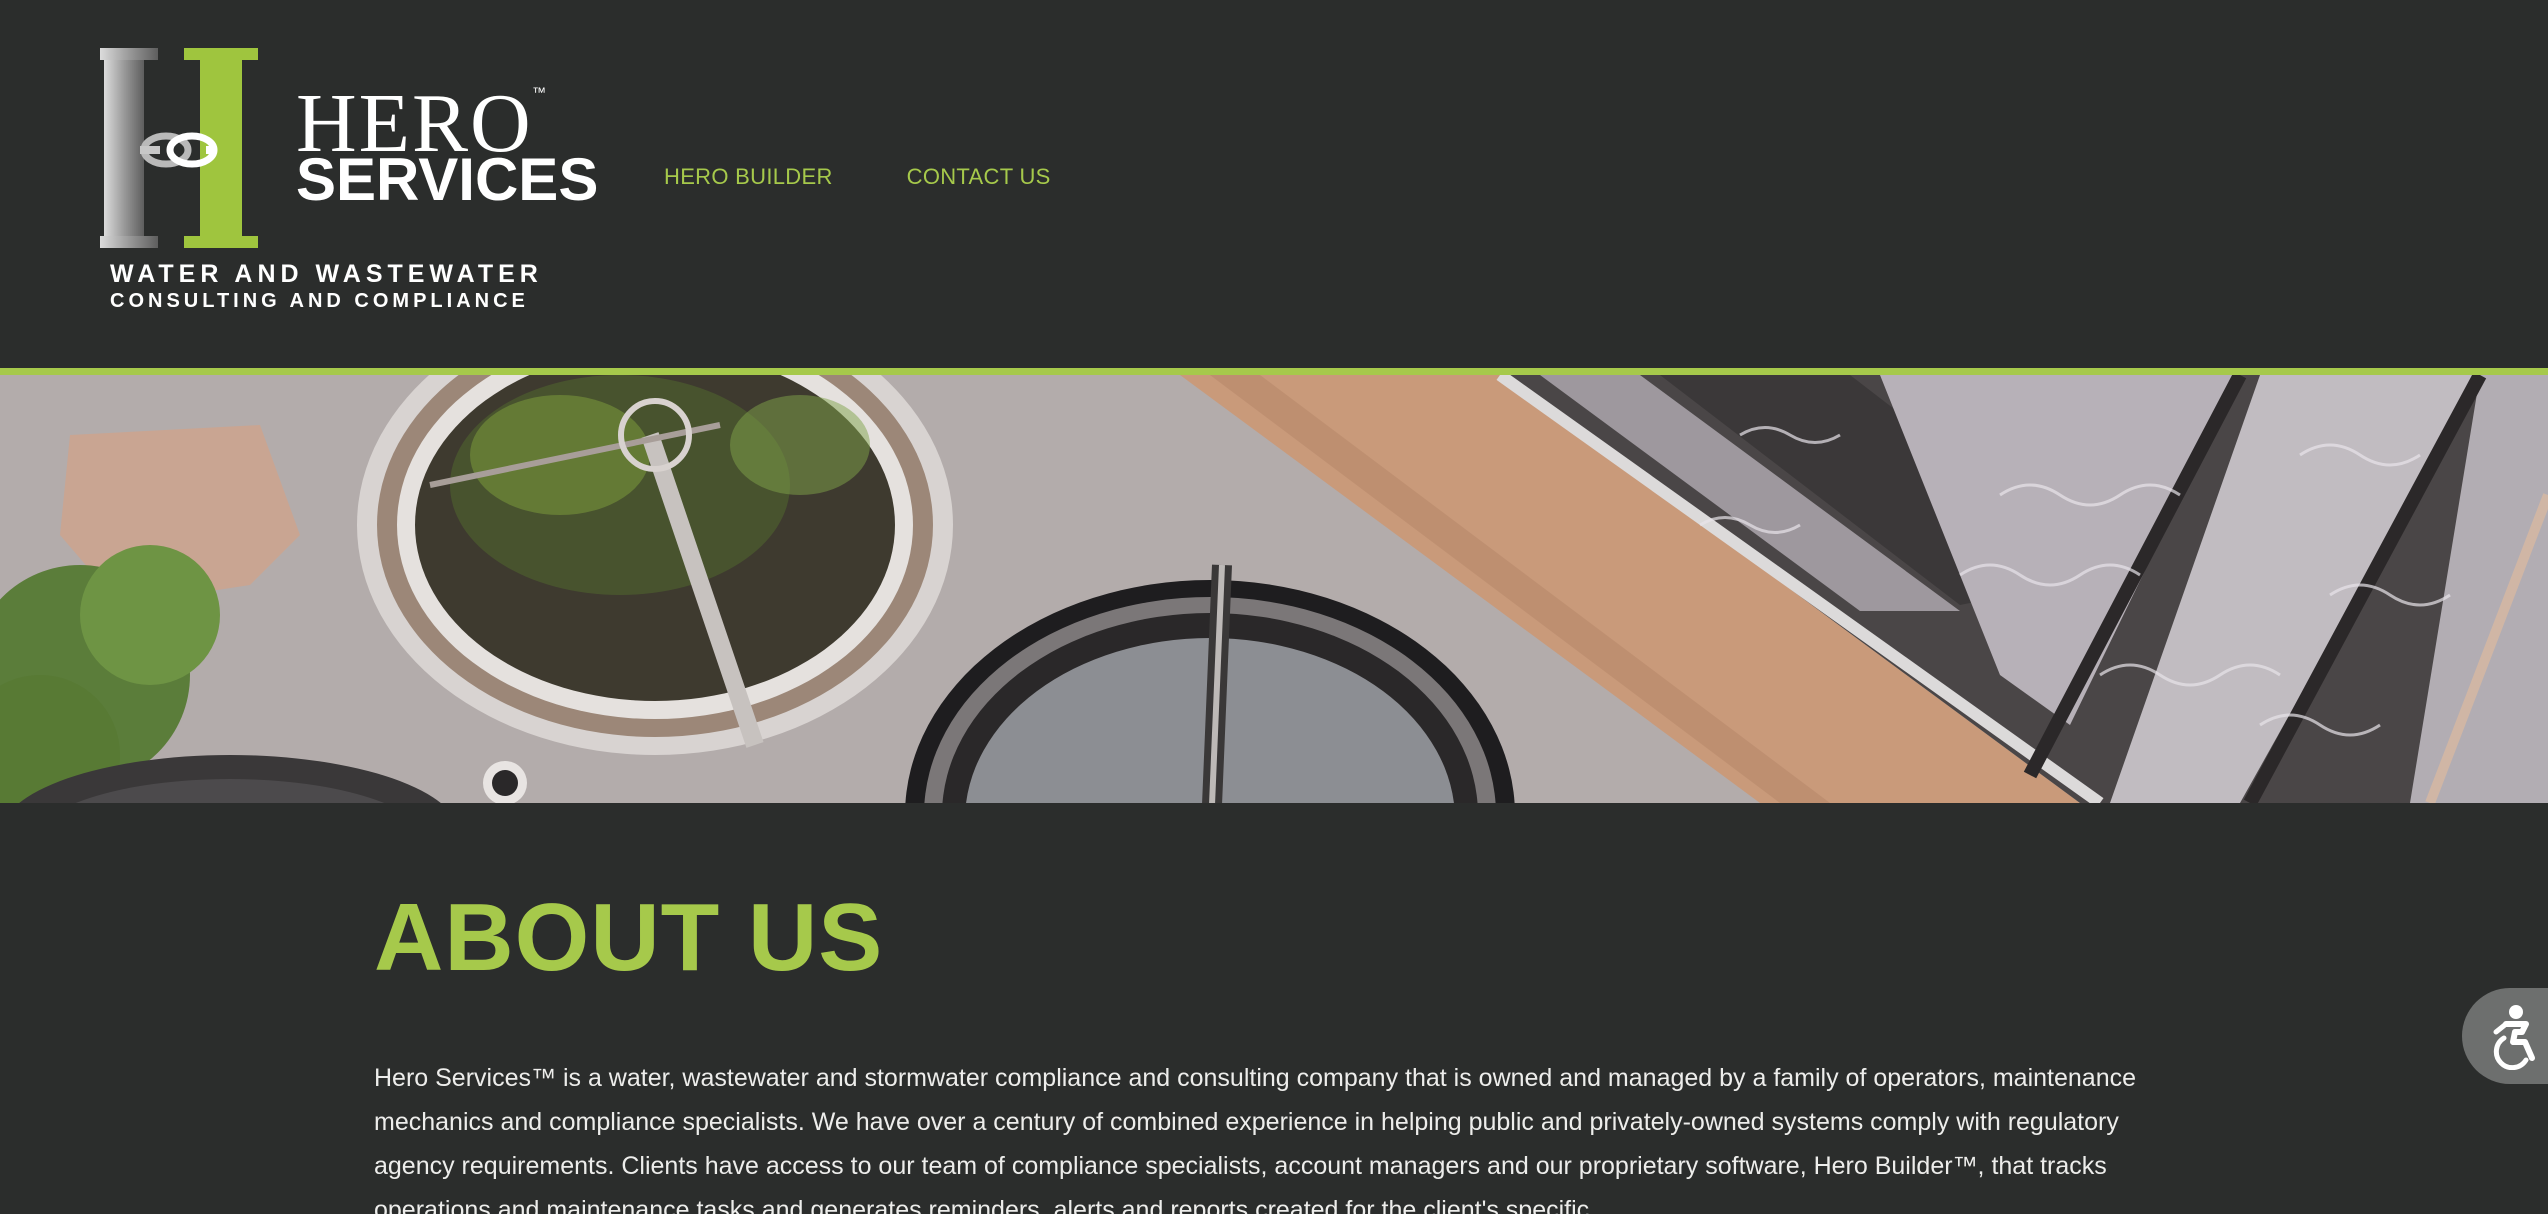 This screenshot has height=1214, width=2548. Describe the element at coordinates (539, 92) in the screenshot. I see `logo-trademark: ™` at that location.